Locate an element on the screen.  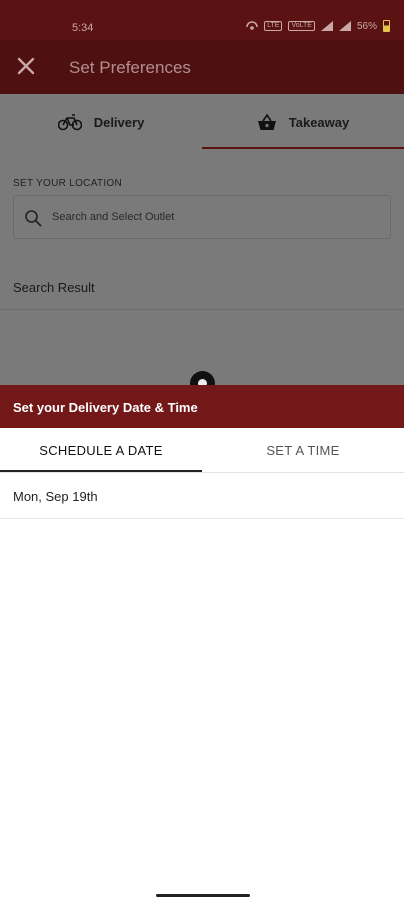
sheet-tab-indicator is located at coordinates (101, 471).